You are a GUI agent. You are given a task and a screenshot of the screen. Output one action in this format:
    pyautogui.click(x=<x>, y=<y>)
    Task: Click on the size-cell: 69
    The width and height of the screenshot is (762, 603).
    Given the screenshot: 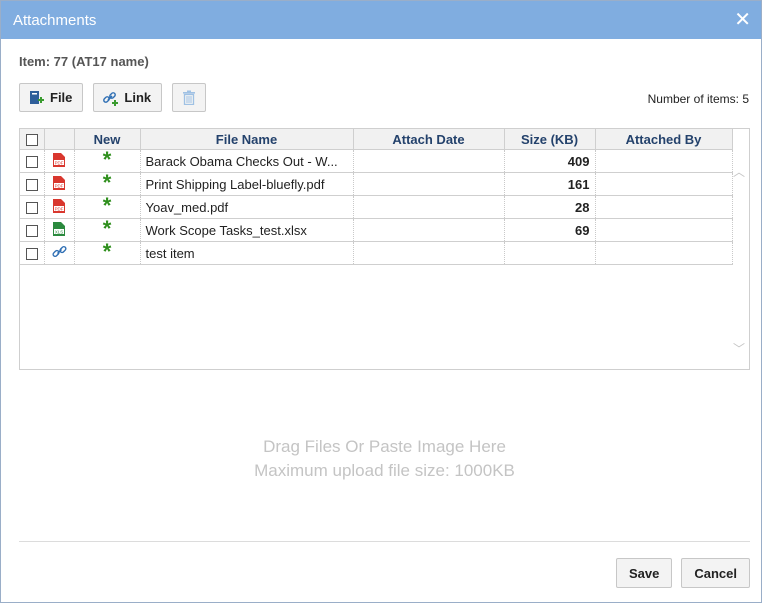 What is the action you would take?
    pyautogui.click(x=550, y=230)
    